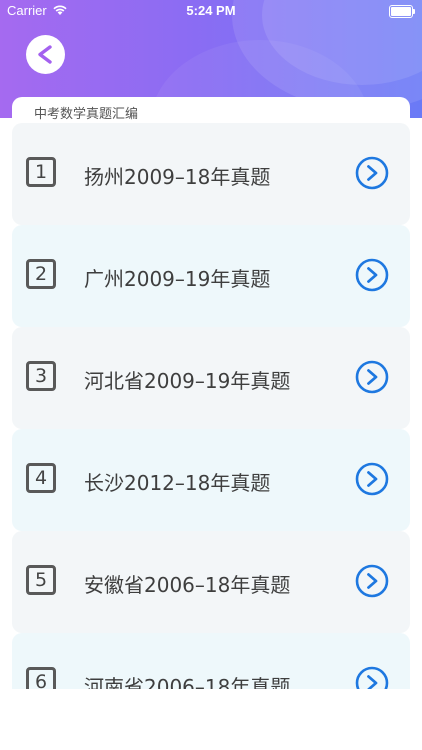 The height and width of the screenshot is (750, 422). I want to click on number-badge: 3, so click(41, 376).